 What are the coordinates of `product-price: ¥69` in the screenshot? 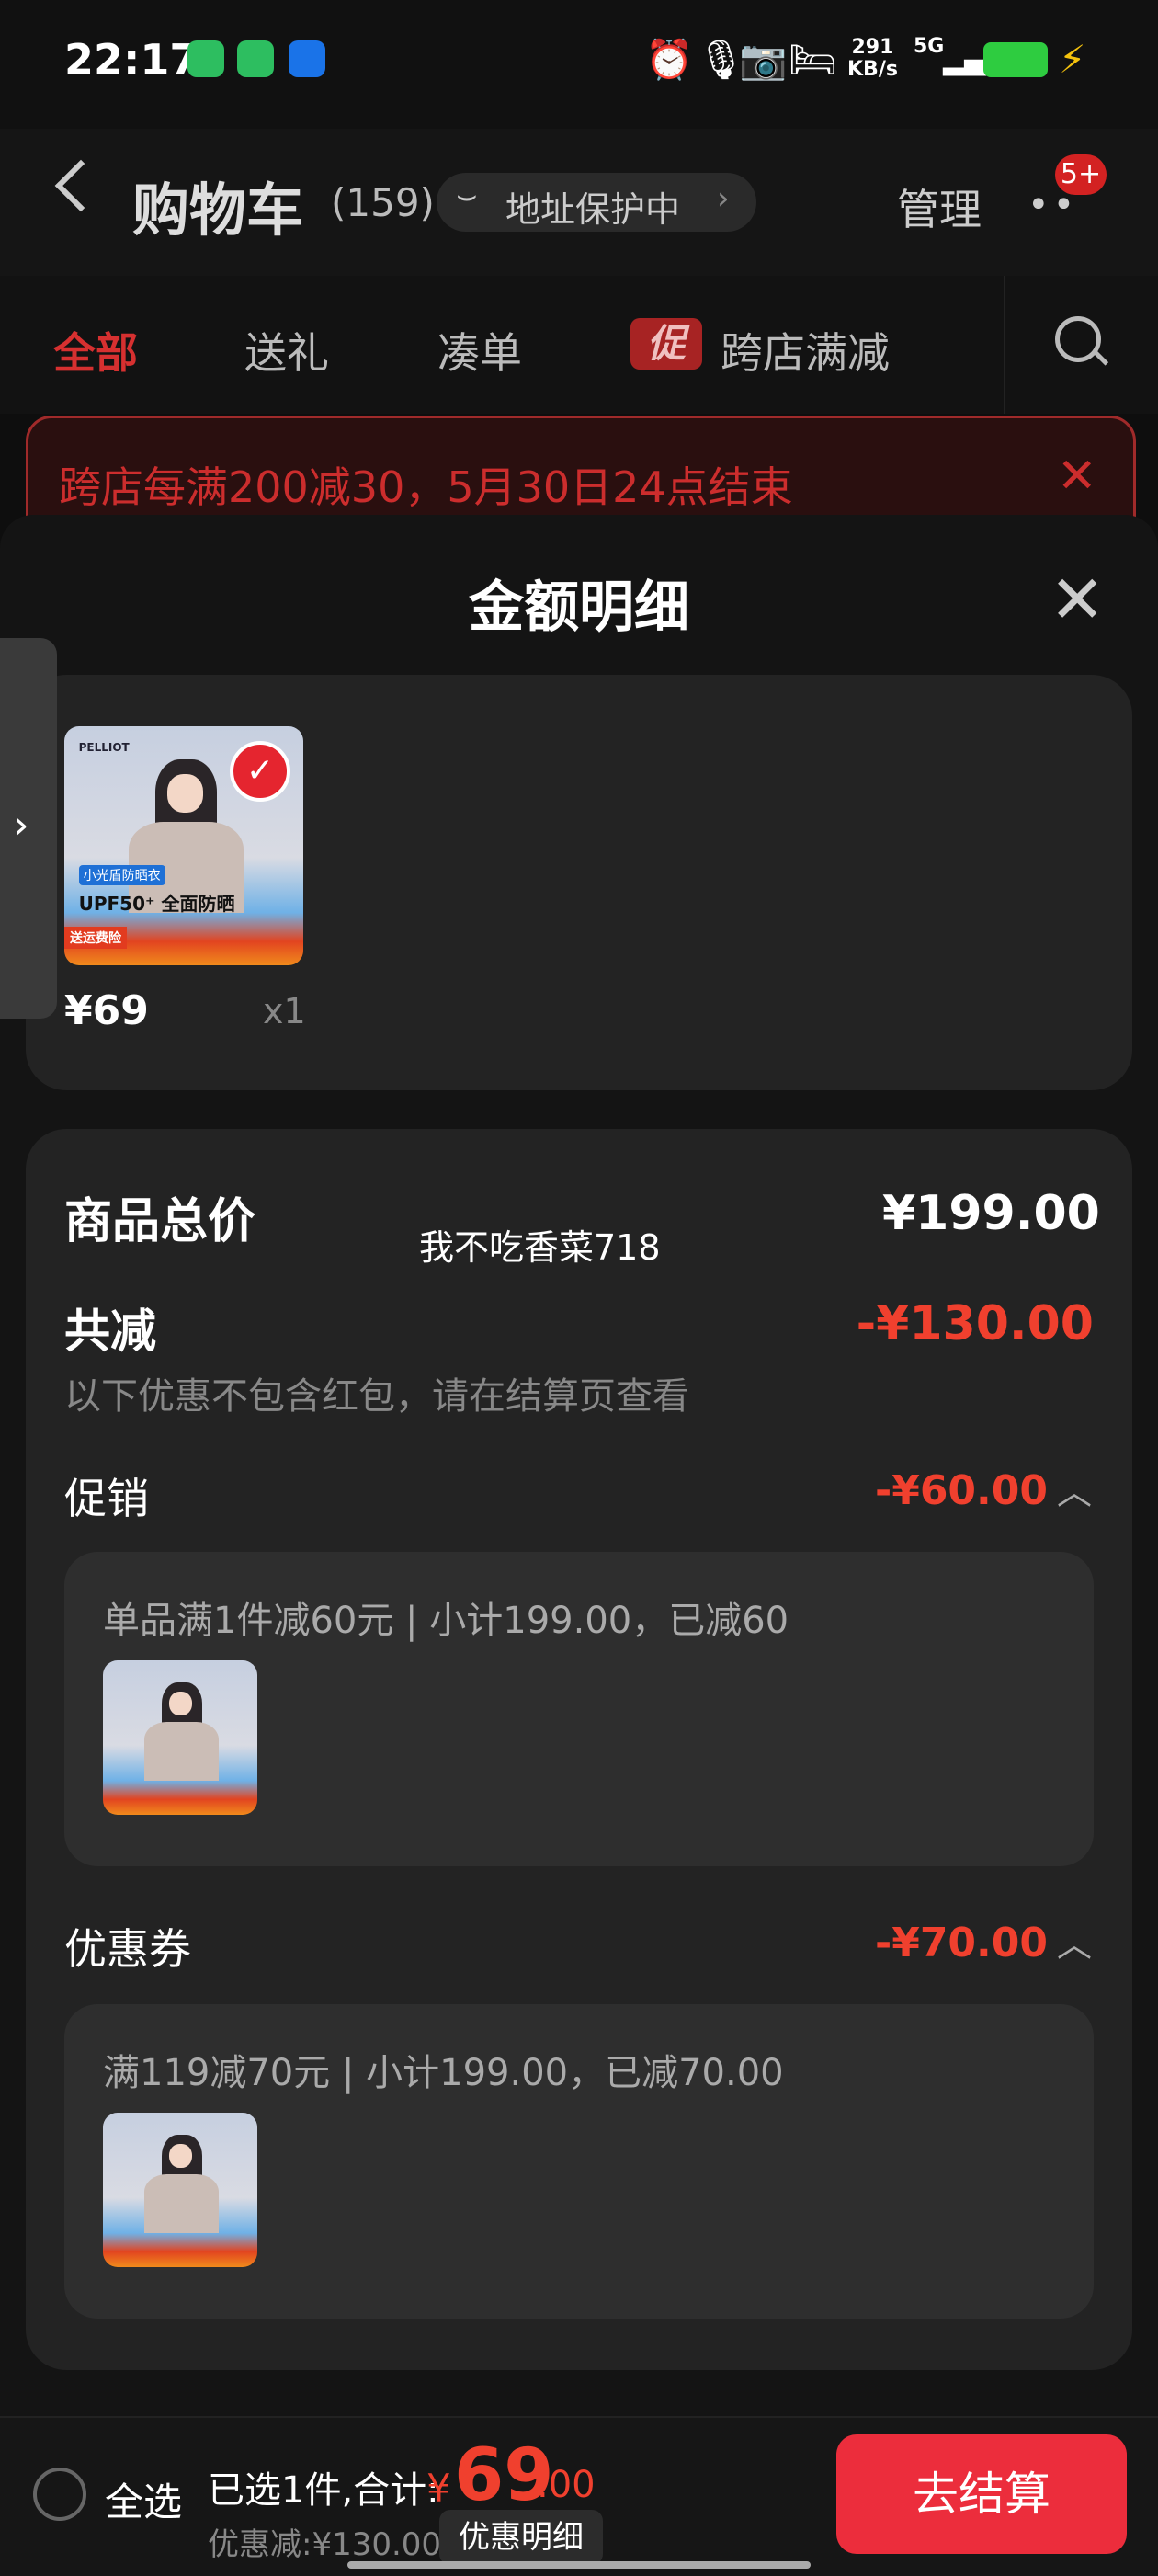 It's located at (106, 1010).